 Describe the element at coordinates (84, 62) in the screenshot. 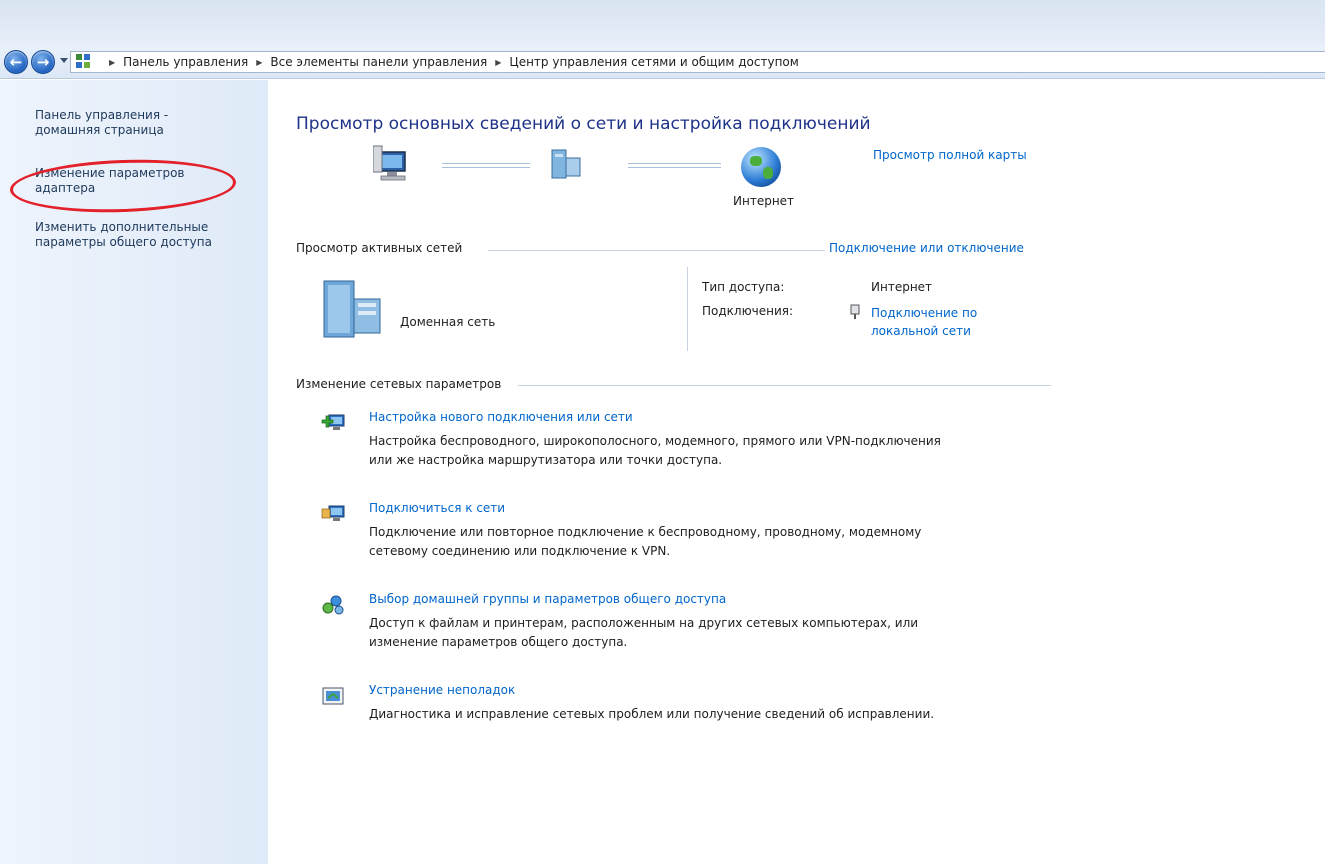

I see `control-panel-icon` at that location.